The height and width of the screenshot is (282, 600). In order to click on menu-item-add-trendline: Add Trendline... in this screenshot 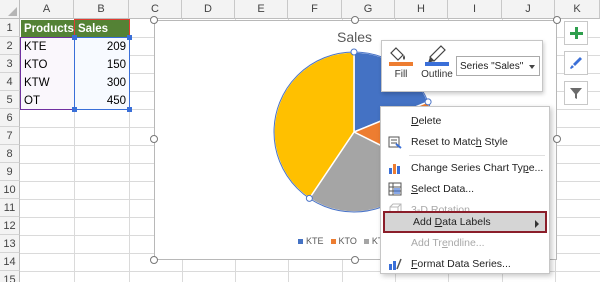, I will do `click(465, 243)`.